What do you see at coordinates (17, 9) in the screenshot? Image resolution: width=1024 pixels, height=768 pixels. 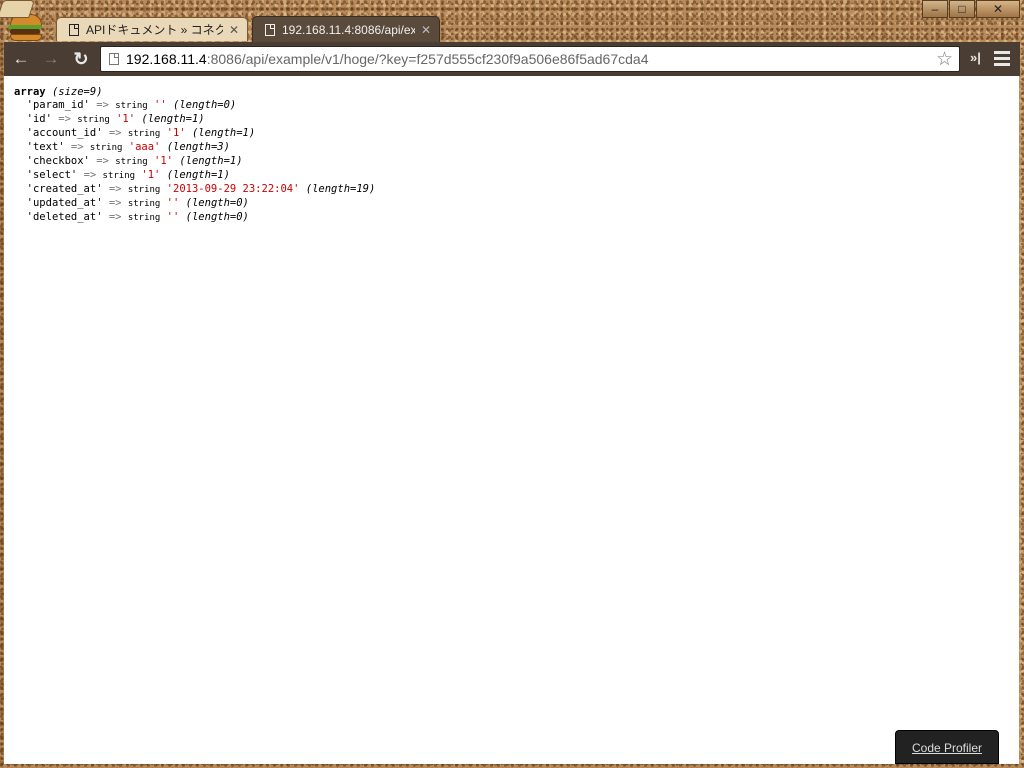 I see `new-tab-button` at bounding box center [17, 9].